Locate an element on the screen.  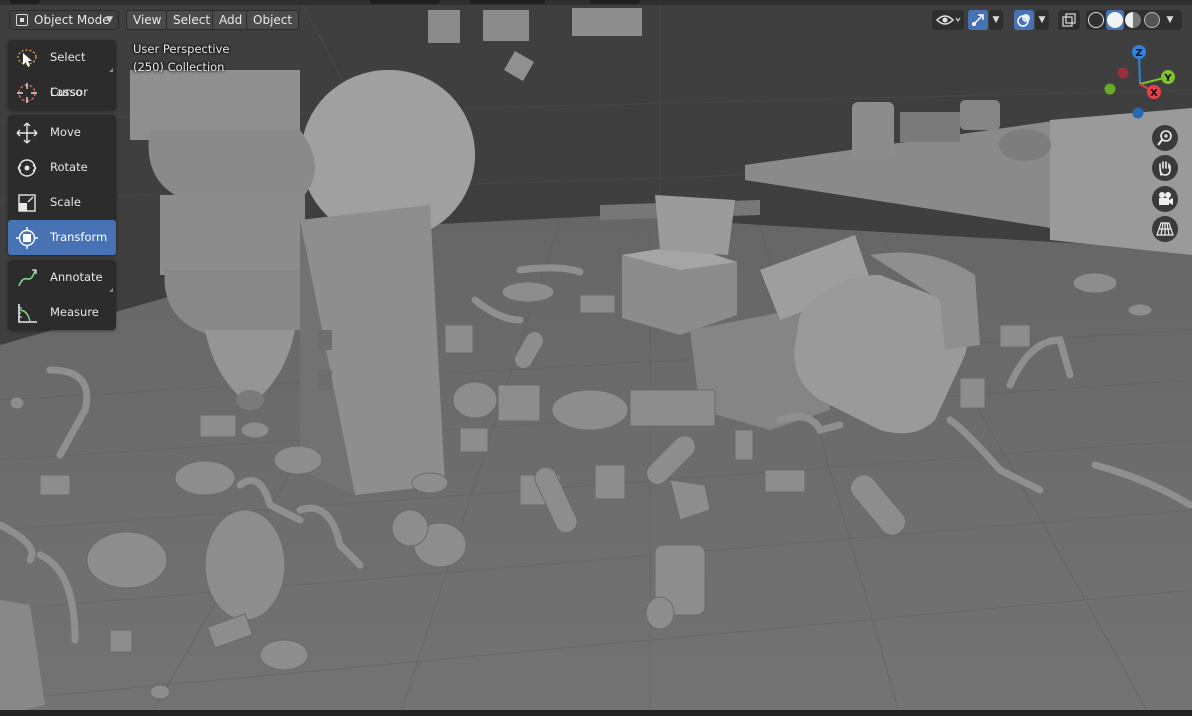
tool-transform: Transform is located at coordinates (62, 237).